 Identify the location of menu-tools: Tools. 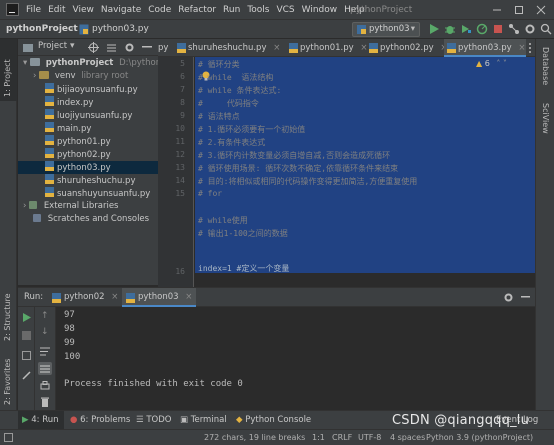
(258, 10).